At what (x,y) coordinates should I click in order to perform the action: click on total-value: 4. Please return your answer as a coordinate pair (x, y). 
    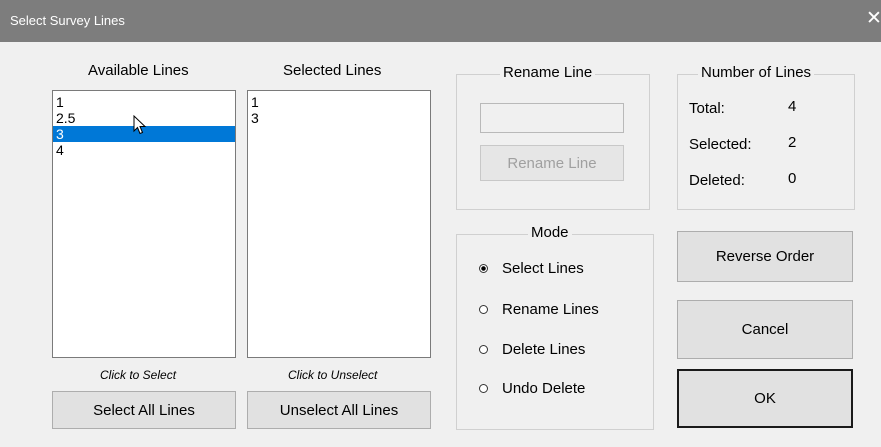
    Looking at the image, I should click on (792, 106).